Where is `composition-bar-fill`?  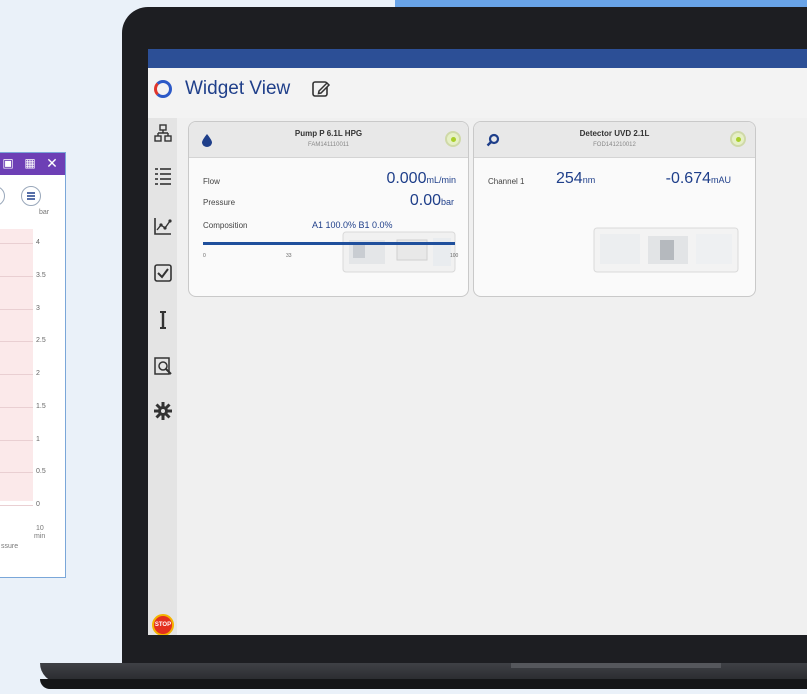
composition-bar-fill is located at coordinates (329, 243).